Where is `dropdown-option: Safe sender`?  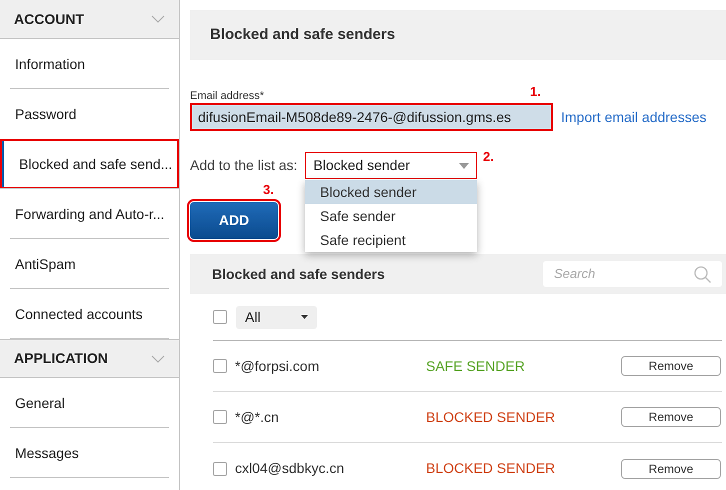
dropdown-option: Safe sender is located at coordinates (391, 216).